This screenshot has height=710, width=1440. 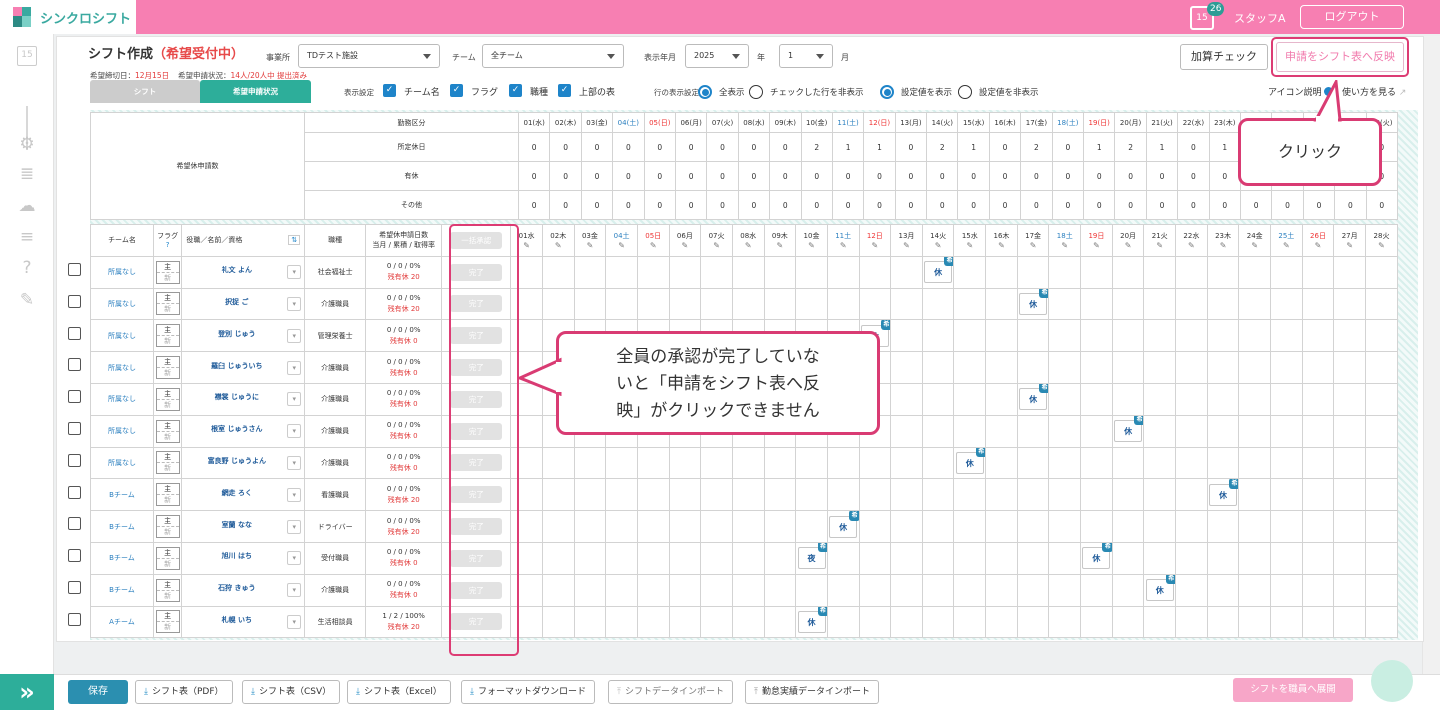 I want to click on shift-cell: 休, so click(x=1033, y=304).